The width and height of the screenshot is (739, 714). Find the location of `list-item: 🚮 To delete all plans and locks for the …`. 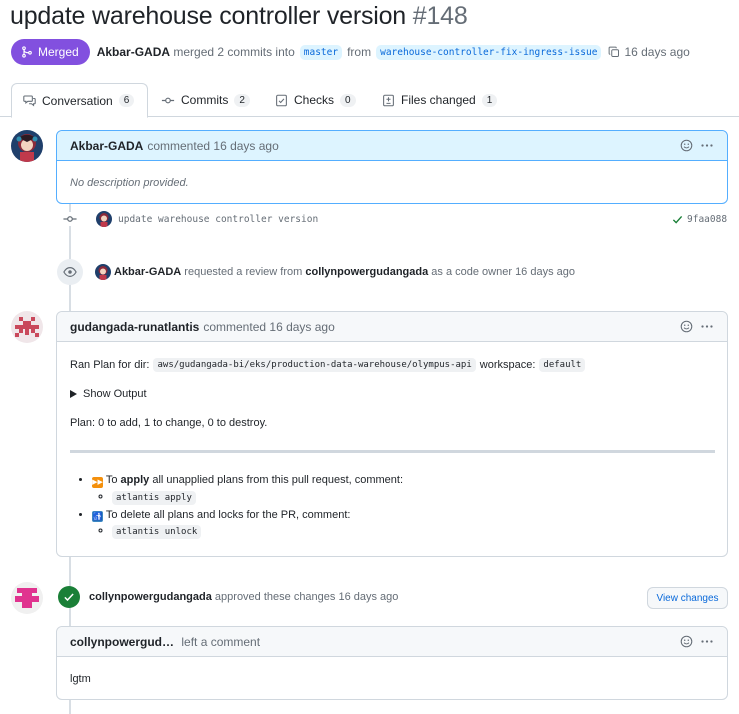

list-item: 🚮 To delete all plans and locks for the … is located at coordinates (401, 524).